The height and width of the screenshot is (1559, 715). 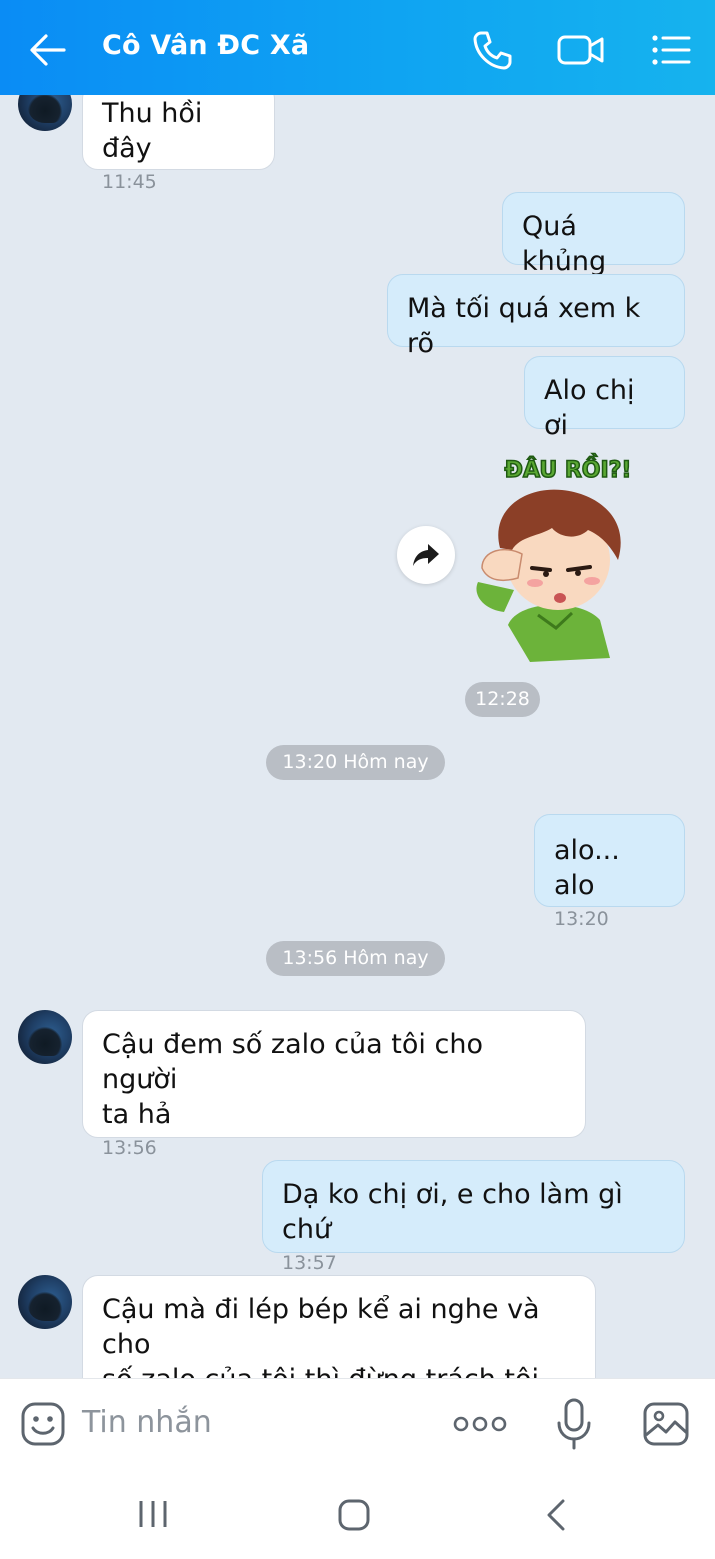 What do you see at coordinates (357, 1424) in the screenshot?
I see `message-input-bar: Tin nhắn` at bounding box center [357, 1424].